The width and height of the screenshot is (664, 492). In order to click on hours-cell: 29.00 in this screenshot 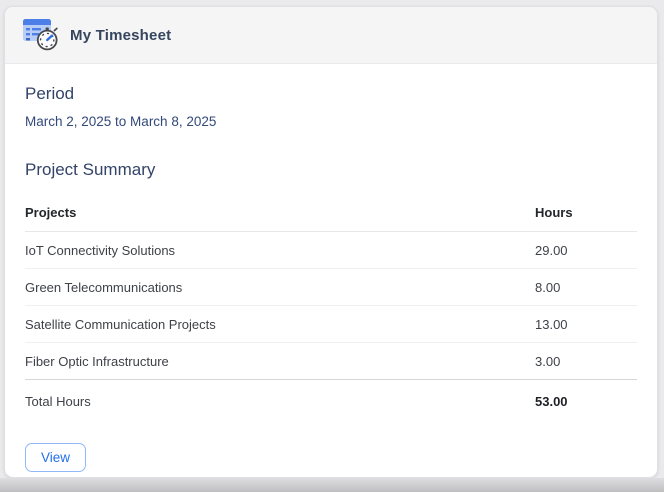, I will do `click(551, 250)`.